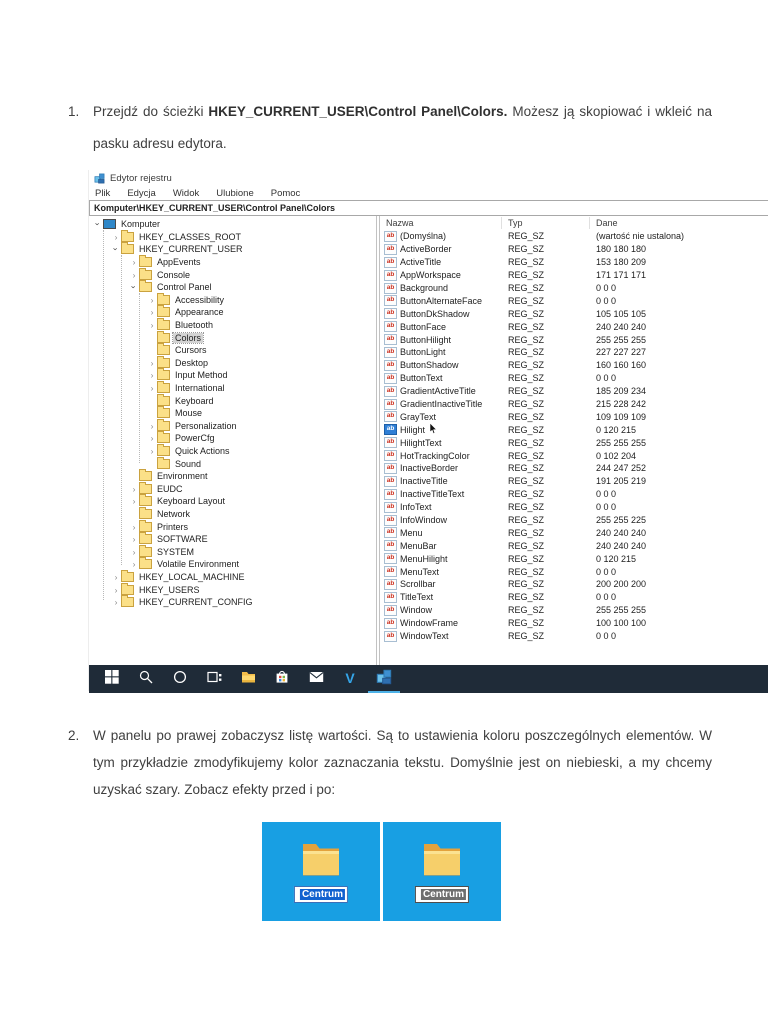 The width and height of the screenshot is (768, 1024). I want to click on value-row-buttonalternateface: ab ButtonAlternateFace REG_SZ 0 0 0, so click(574, 300).